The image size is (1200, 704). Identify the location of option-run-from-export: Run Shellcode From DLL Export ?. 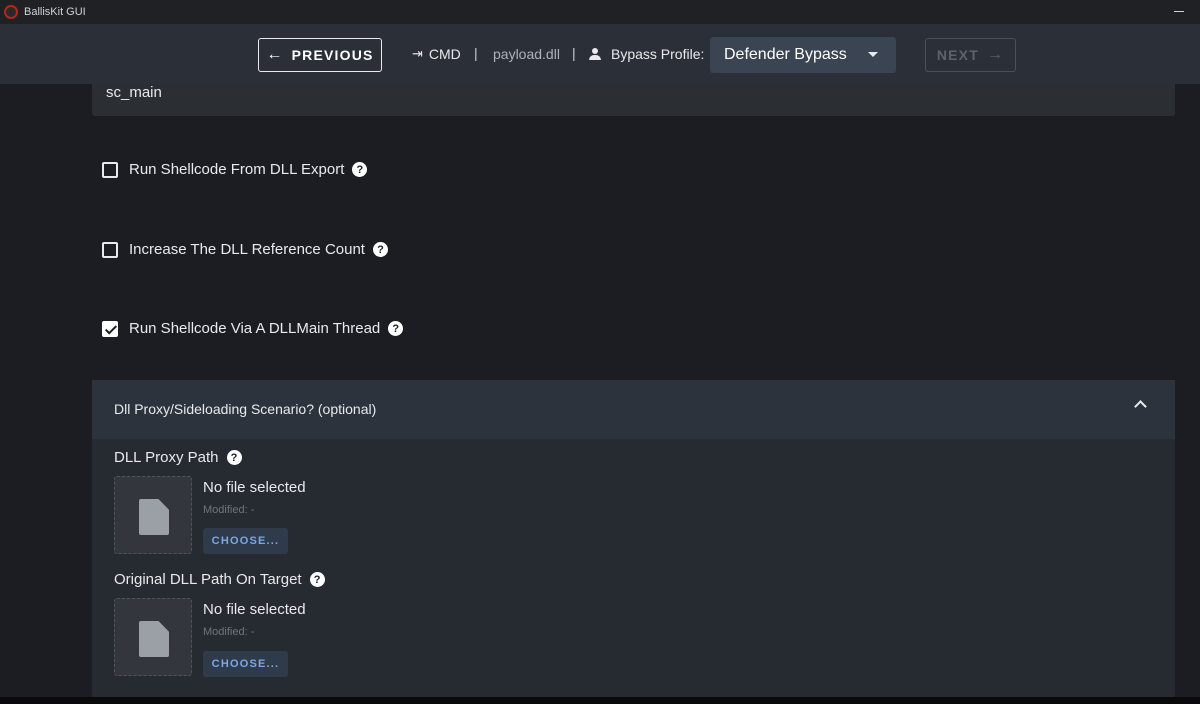
(235, 169).